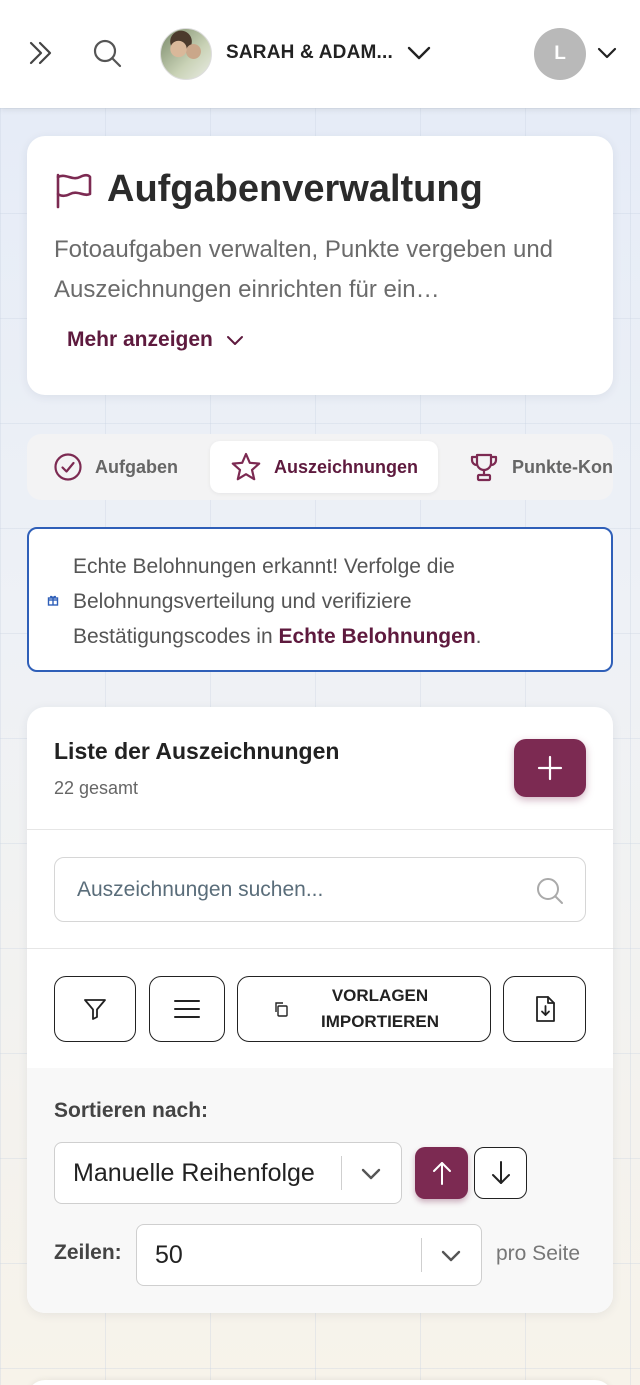  Describe the element at coordinates (376, 636) in the screenshot. I see `real-rewards-link: Echte Belohnungen` at that location.